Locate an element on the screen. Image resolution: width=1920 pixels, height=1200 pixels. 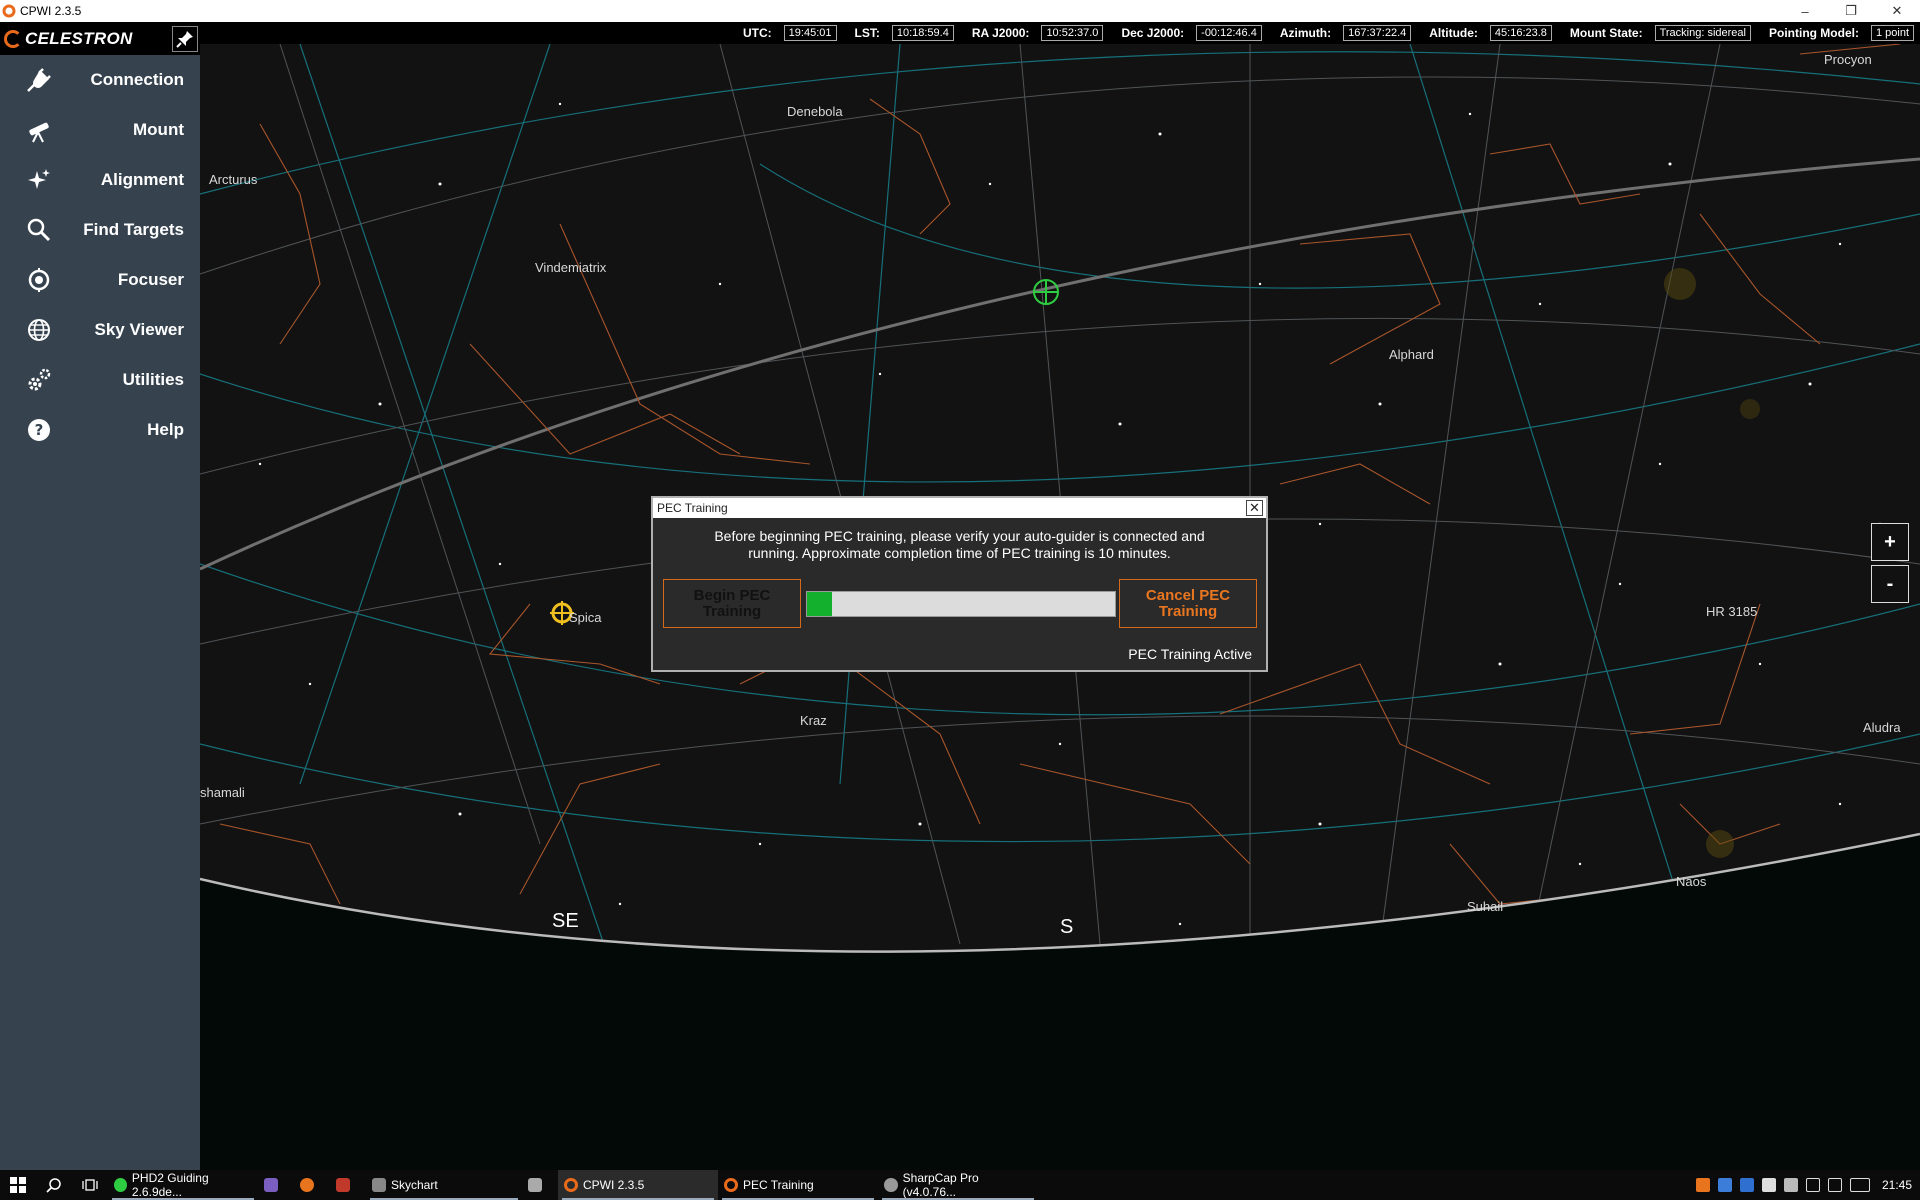
ra-label: RA J2000: is located at coordinates (1000, 33).